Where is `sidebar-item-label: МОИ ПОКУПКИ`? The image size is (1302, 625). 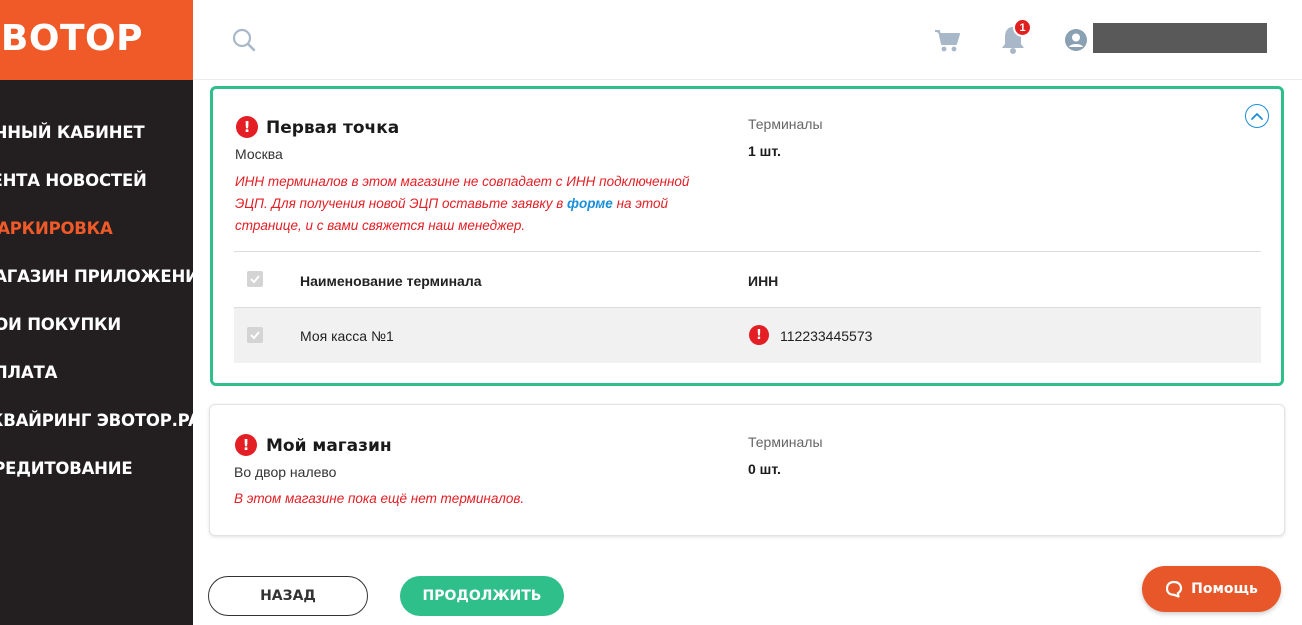 sidebar-item-label: МОИ ПОКУПКИ is located at coordinates (60, 324).